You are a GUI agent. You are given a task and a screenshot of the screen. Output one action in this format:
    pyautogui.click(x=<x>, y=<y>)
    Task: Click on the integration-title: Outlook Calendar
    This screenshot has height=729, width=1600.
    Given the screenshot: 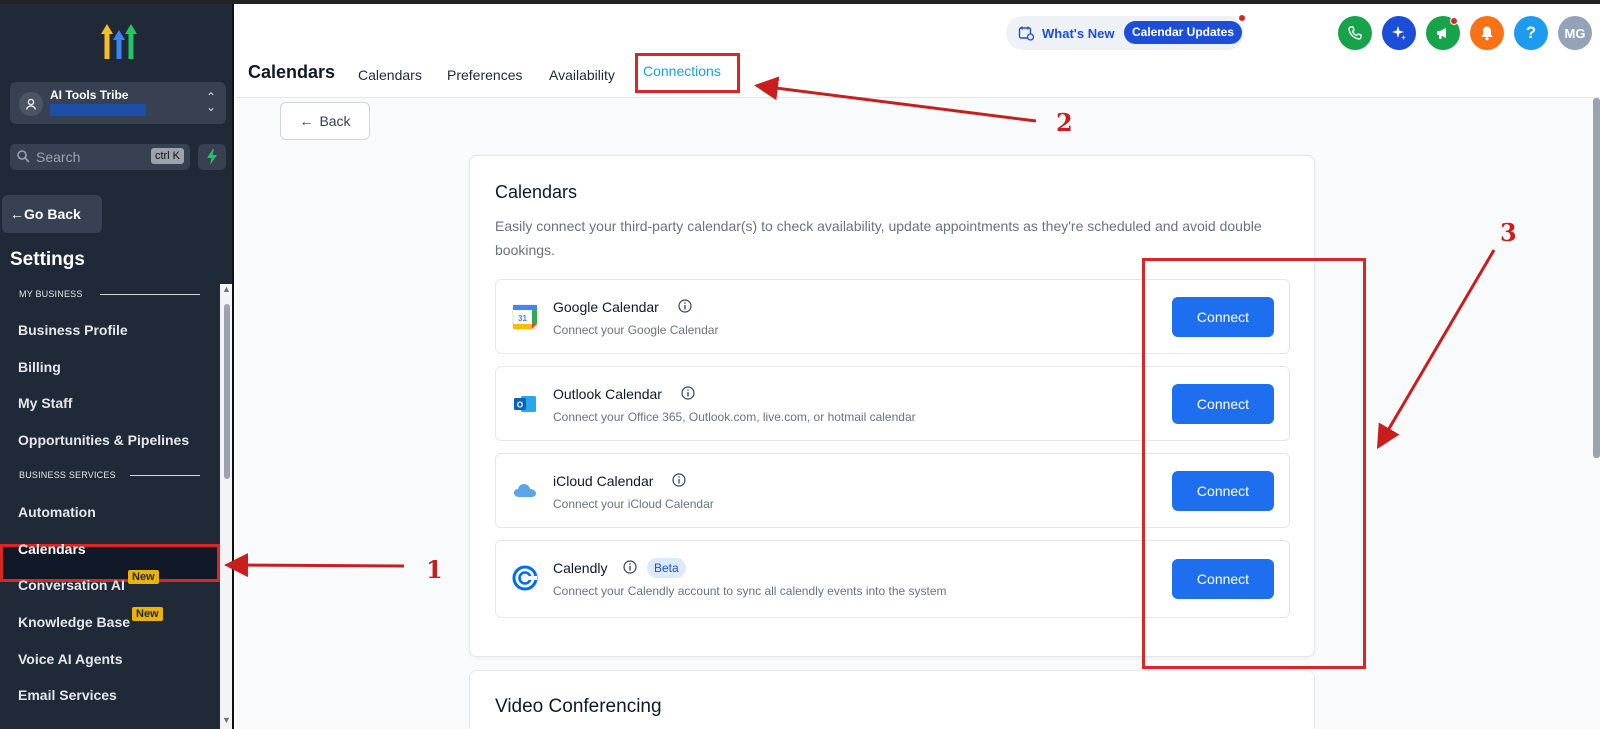 What is the action you would take?
    pyautogui.click(x=607, y=394)
    